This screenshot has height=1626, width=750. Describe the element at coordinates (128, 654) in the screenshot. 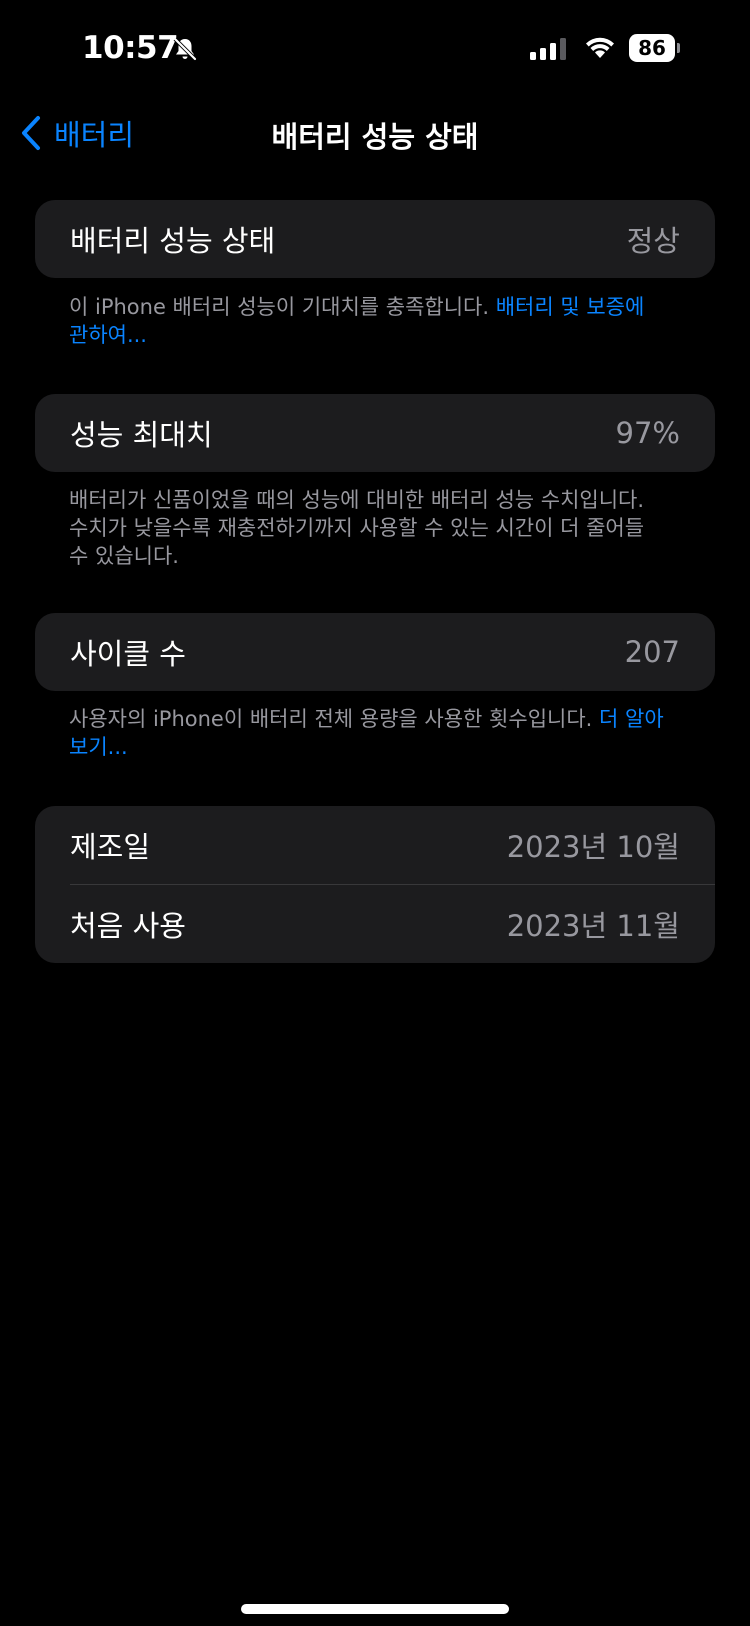

I see `cycle-count-label: 사이클 수` at that location.